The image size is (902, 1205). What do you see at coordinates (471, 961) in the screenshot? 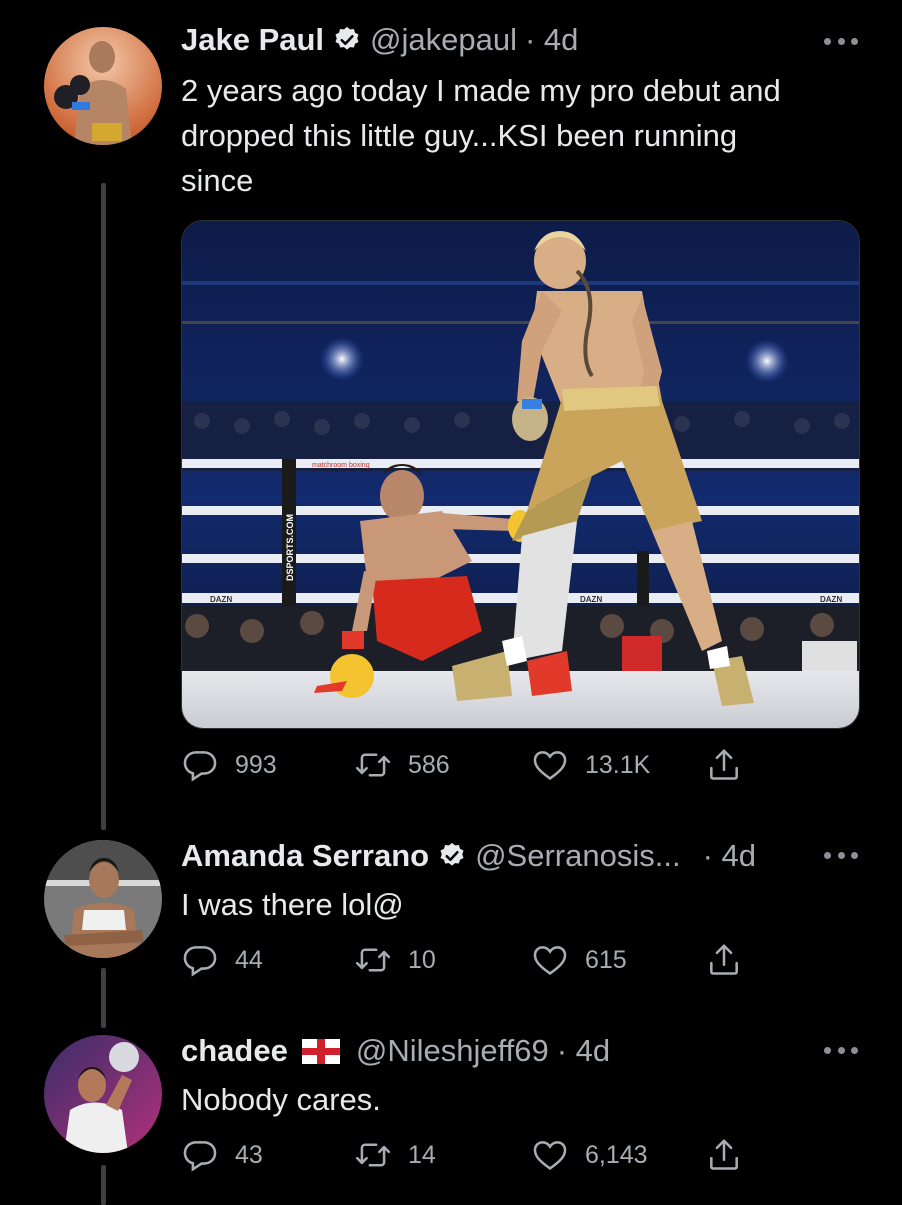
I see `tweet-actions: 44 10 615` at bounding box center [471, 961].